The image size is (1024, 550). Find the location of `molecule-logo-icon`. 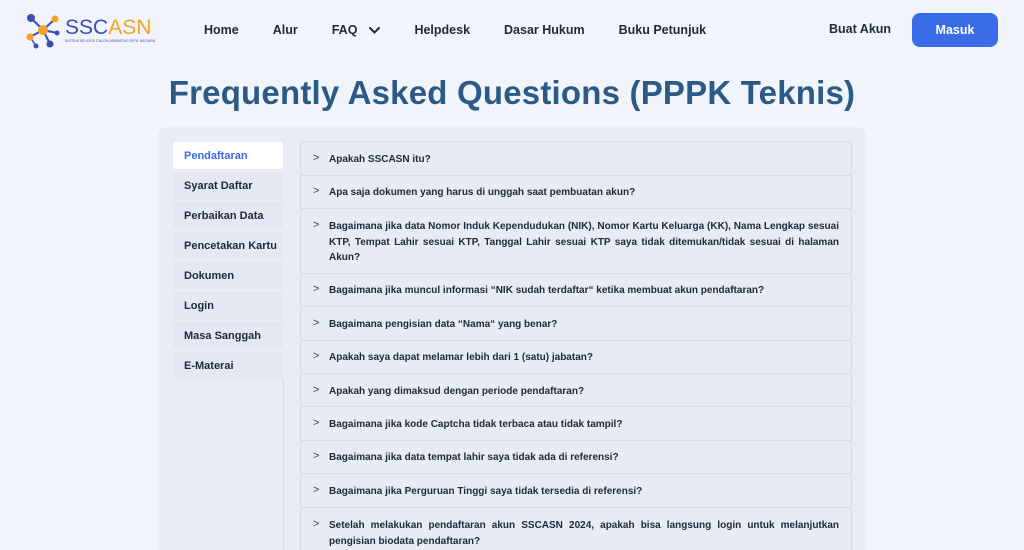

molecule-logo-icon is located at coordinates (43, 31).